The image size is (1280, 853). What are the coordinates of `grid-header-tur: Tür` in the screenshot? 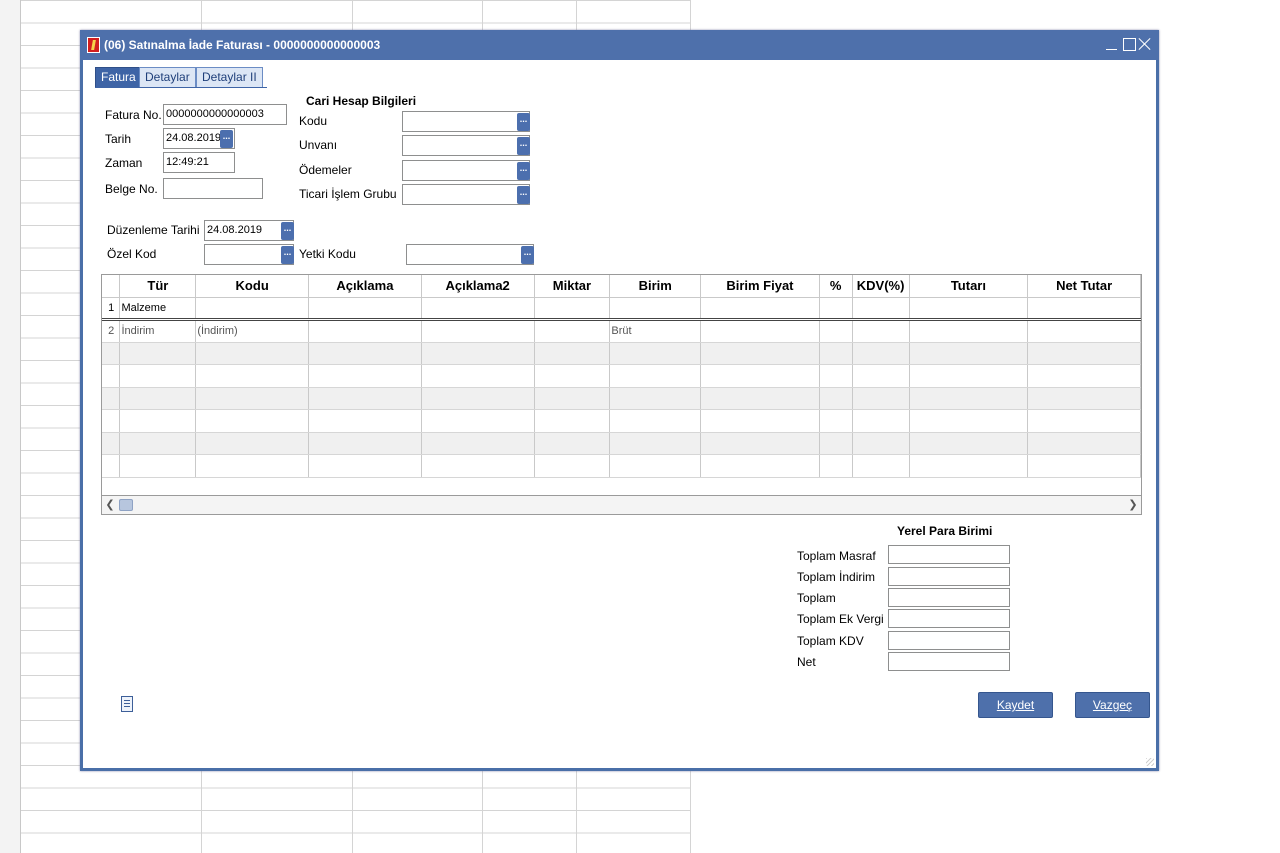 It's located at (158, 286).